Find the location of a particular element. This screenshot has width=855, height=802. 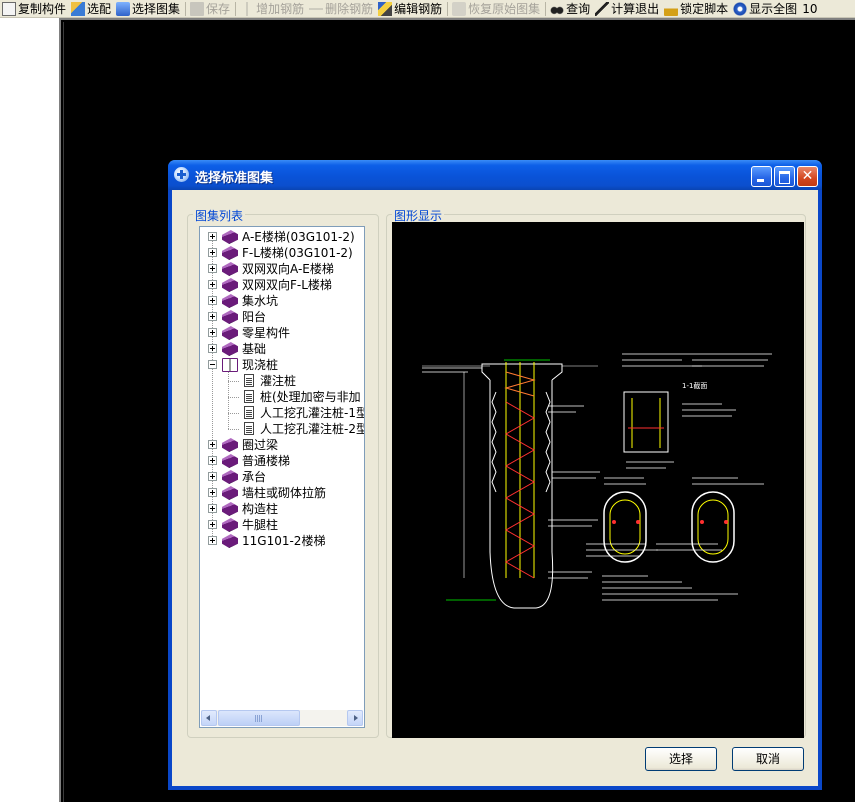

tree-node: 构造柱 is located at coordinates (282, 509).